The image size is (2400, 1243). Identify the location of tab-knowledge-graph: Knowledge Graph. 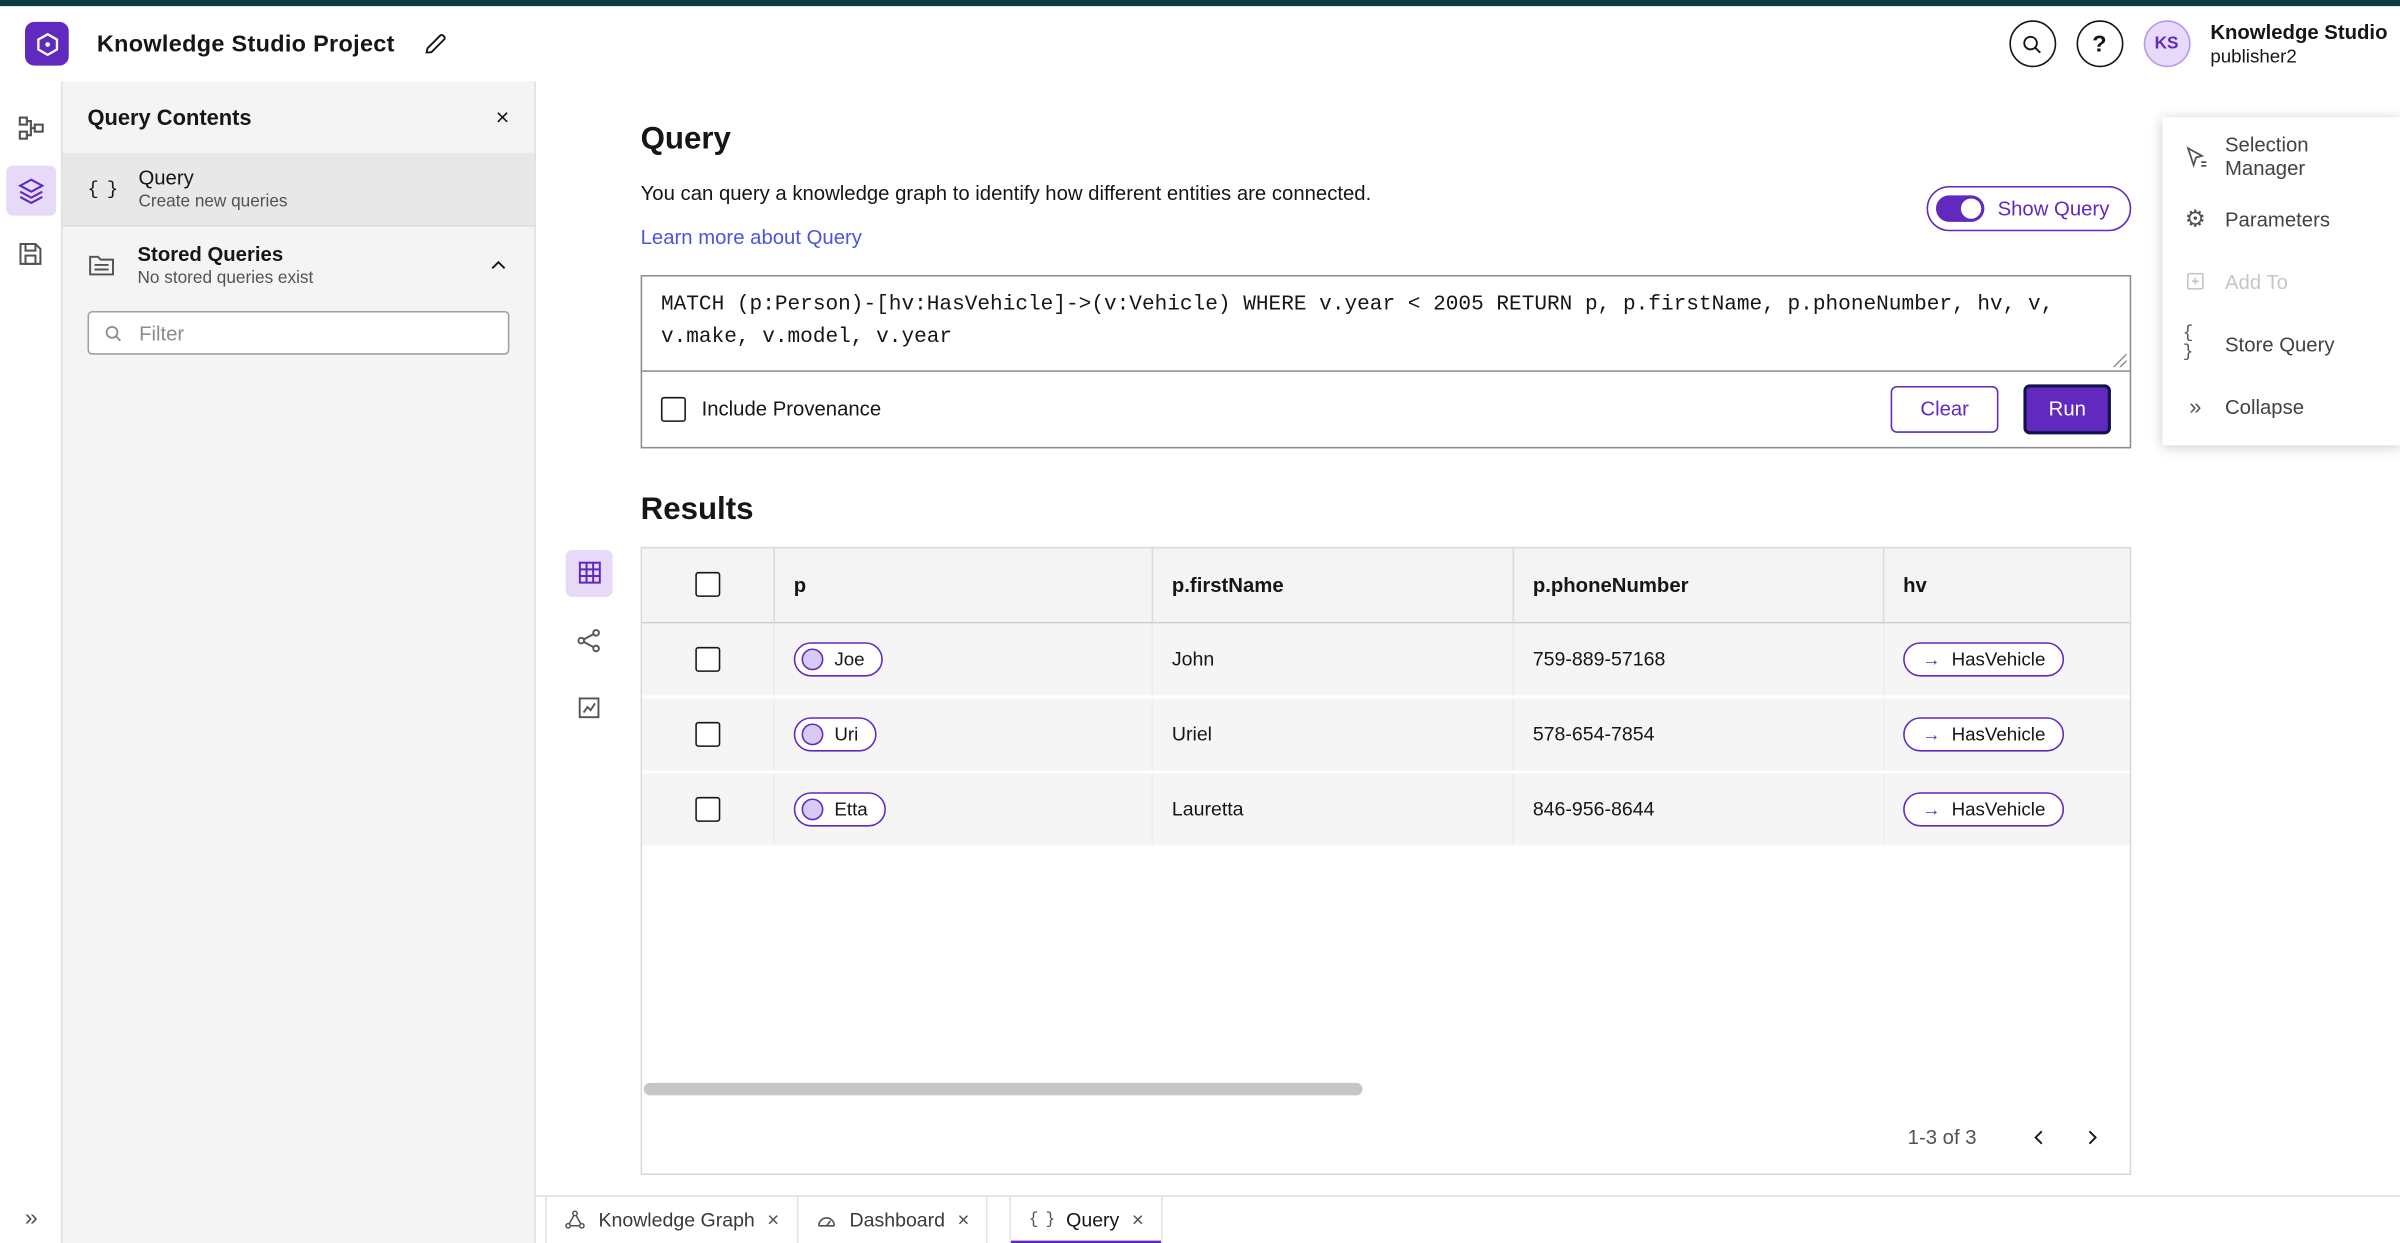
(671, 1219).